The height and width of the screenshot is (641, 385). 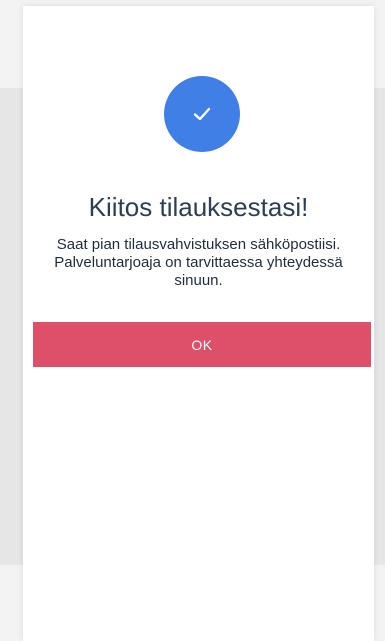 I want to click on check-icon, so click(x=202, y=114).